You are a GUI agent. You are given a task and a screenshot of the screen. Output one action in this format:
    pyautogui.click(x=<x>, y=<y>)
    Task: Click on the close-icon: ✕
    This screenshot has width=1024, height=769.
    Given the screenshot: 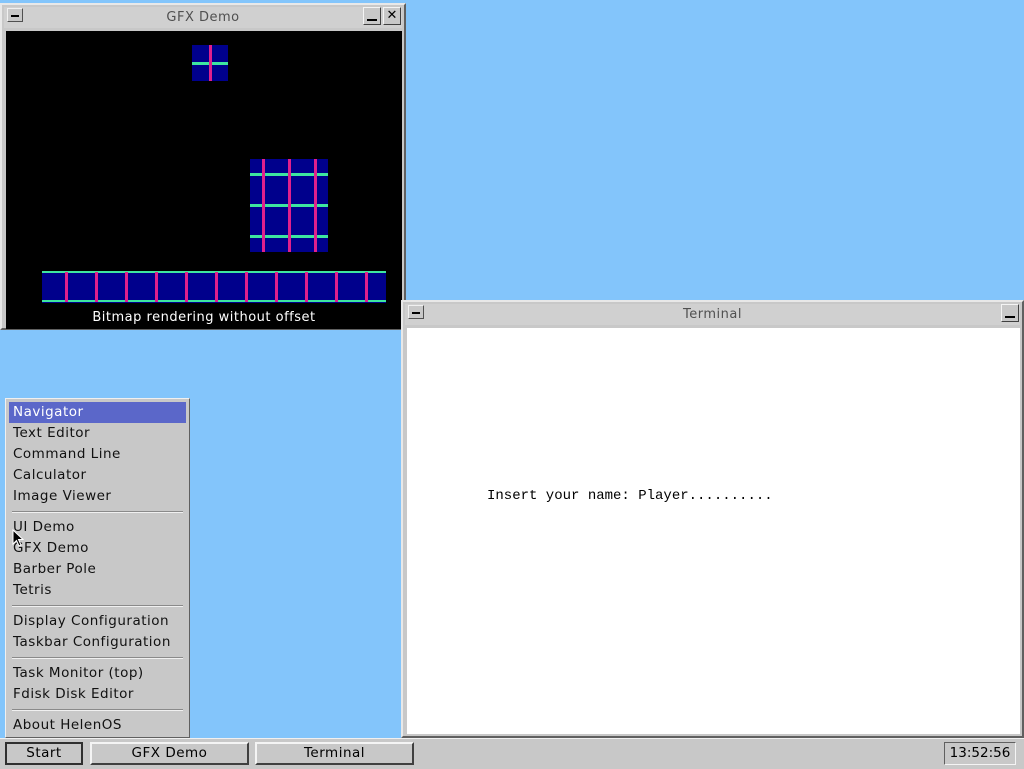 What is the action you would take?
    pyautogui.click(x=392, y=15)
    